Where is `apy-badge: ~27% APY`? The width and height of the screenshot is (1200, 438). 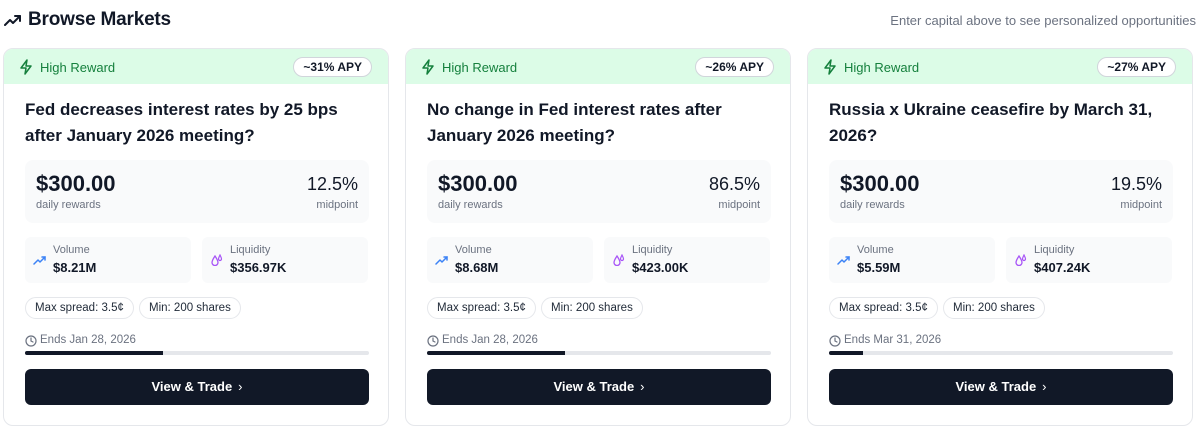 apy-badge: ~27% APY is located at coordinates (1136, 67).